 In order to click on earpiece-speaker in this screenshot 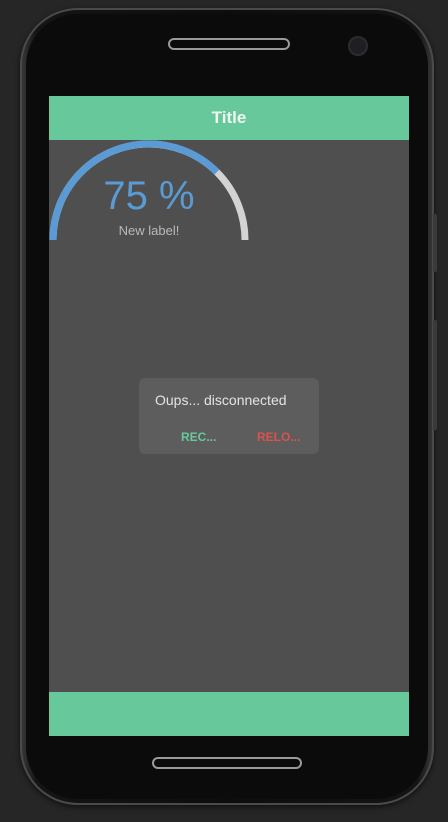, I will do `click(229, 44)`.